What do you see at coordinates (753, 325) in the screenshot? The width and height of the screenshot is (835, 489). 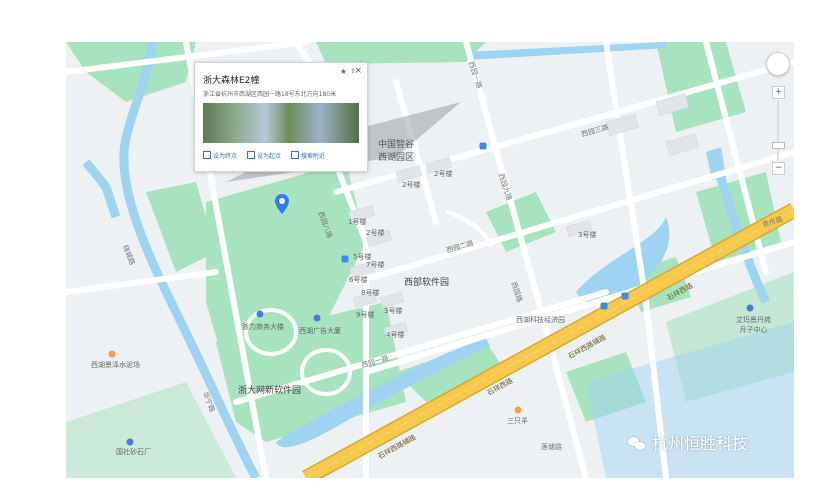 I see `area-label-ailan: 艾玛景丹苑 月子中心` at bounding box center [753, 325].